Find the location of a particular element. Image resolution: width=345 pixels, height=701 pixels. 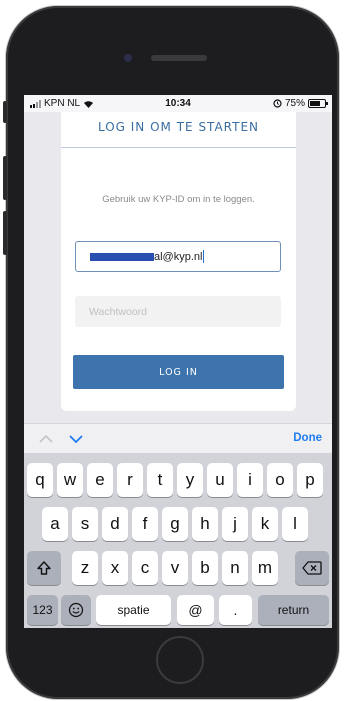

backspace-icon is located at coordinates (312, 568).